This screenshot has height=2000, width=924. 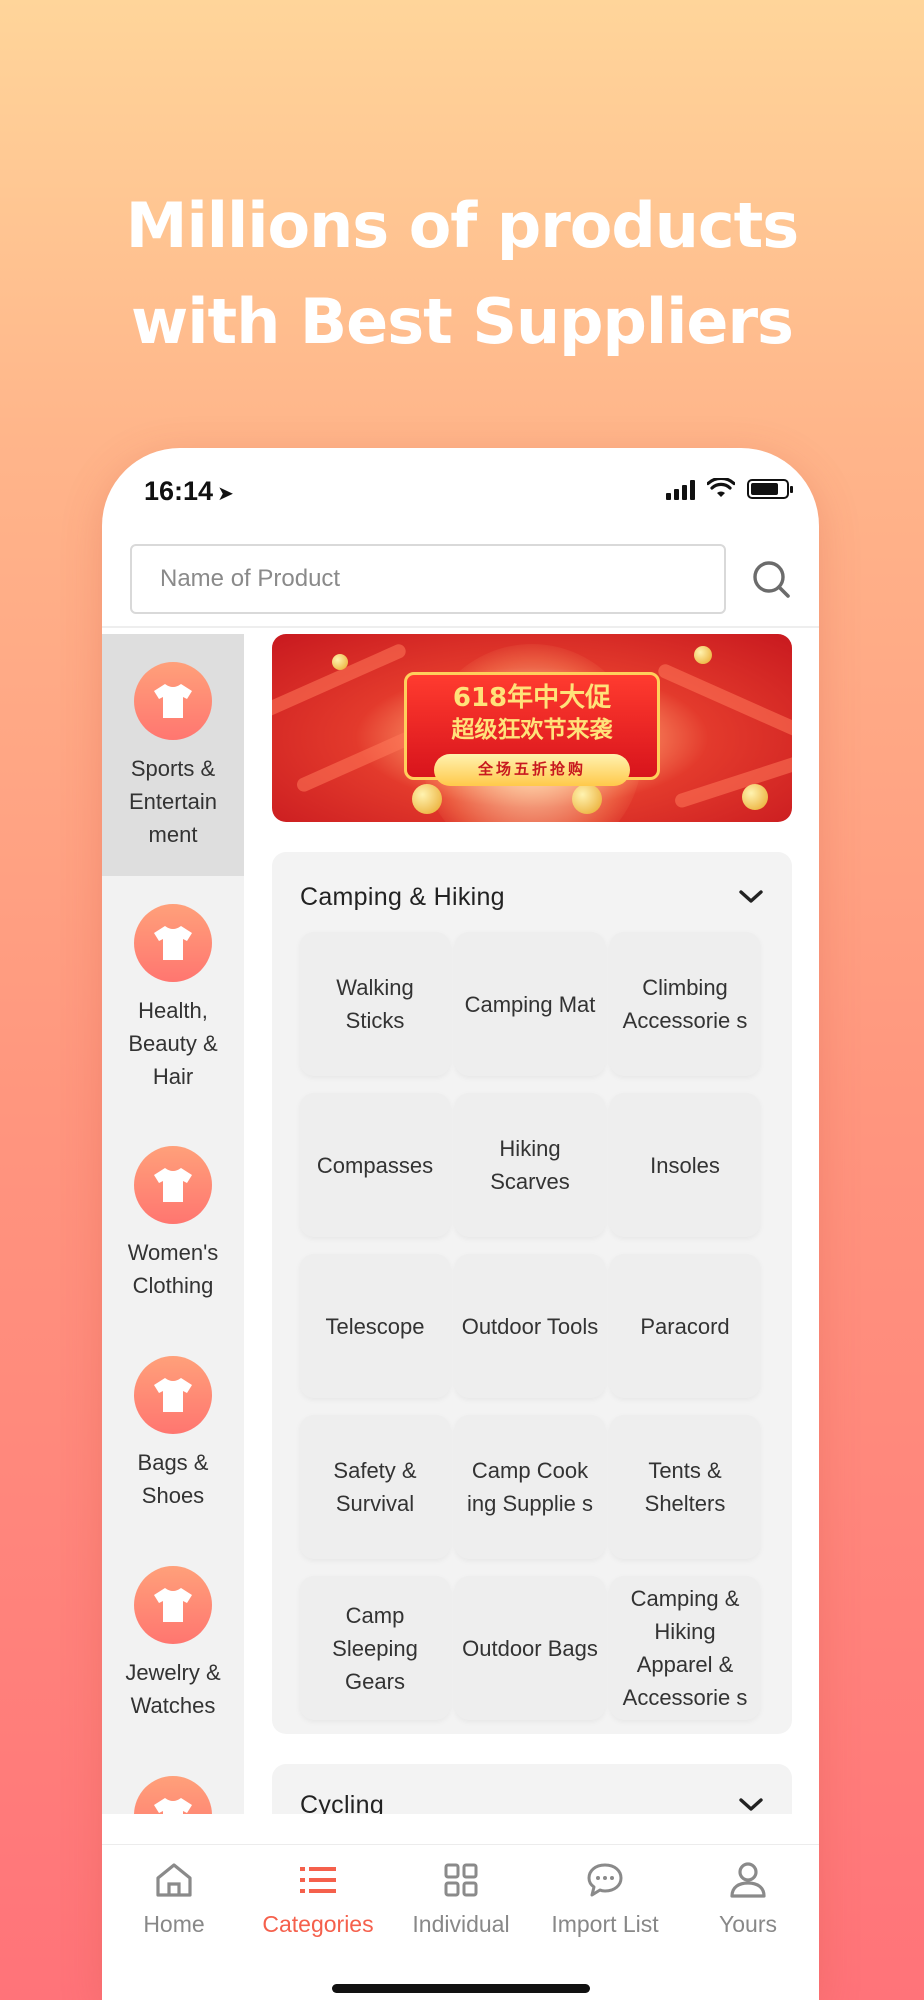 I want to click on sidebar-item-label: Sports & Entertain ment, so click(x=173, y=801).